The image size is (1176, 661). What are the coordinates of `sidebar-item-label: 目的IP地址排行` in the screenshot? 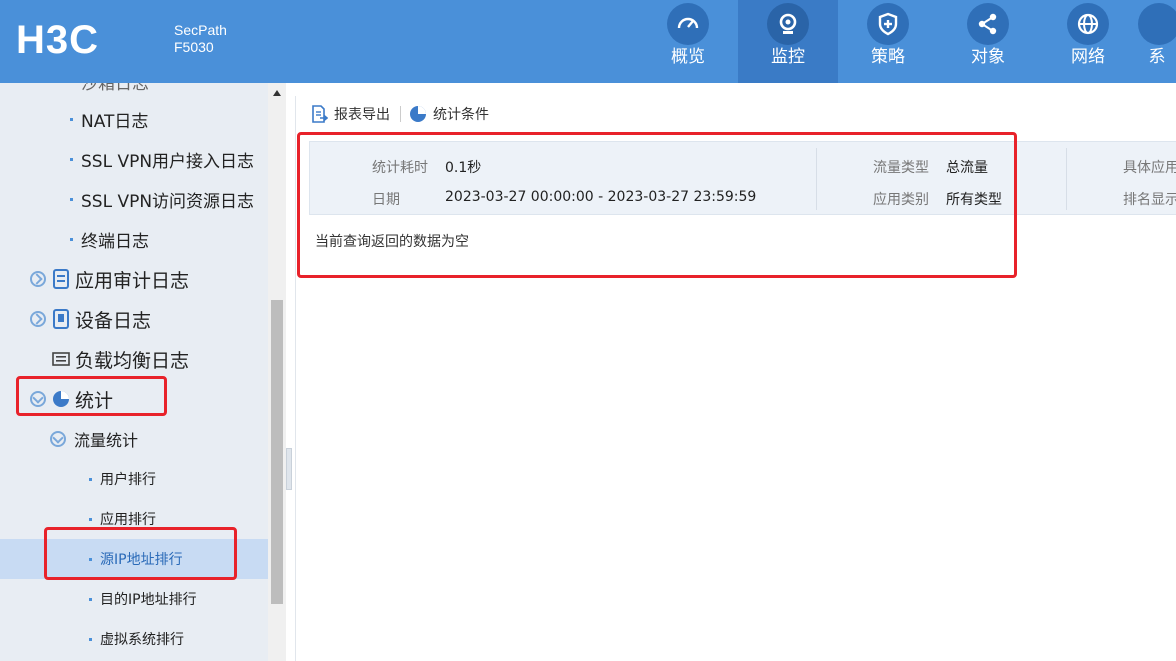 It's located at (148, 600).